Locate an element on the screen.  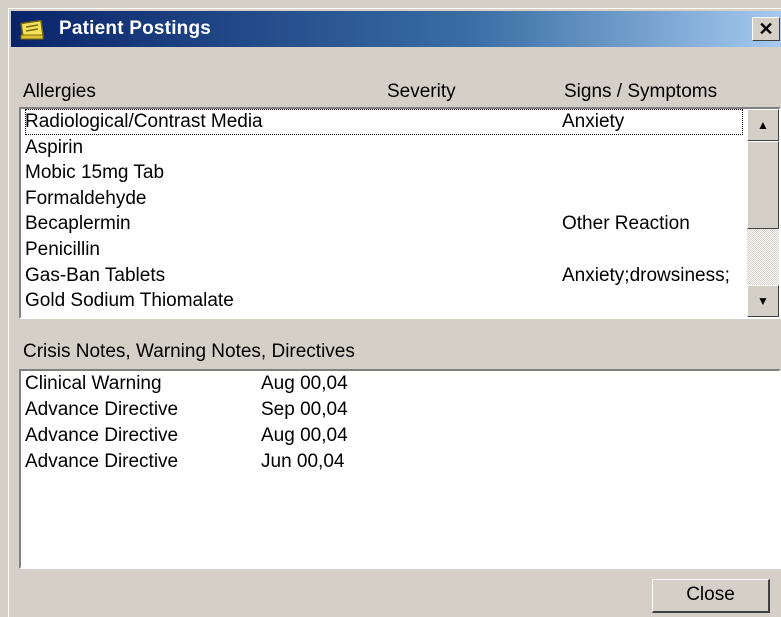
allergy-row: Becaplermin Other Reaction is located at coordinates (384, 224).